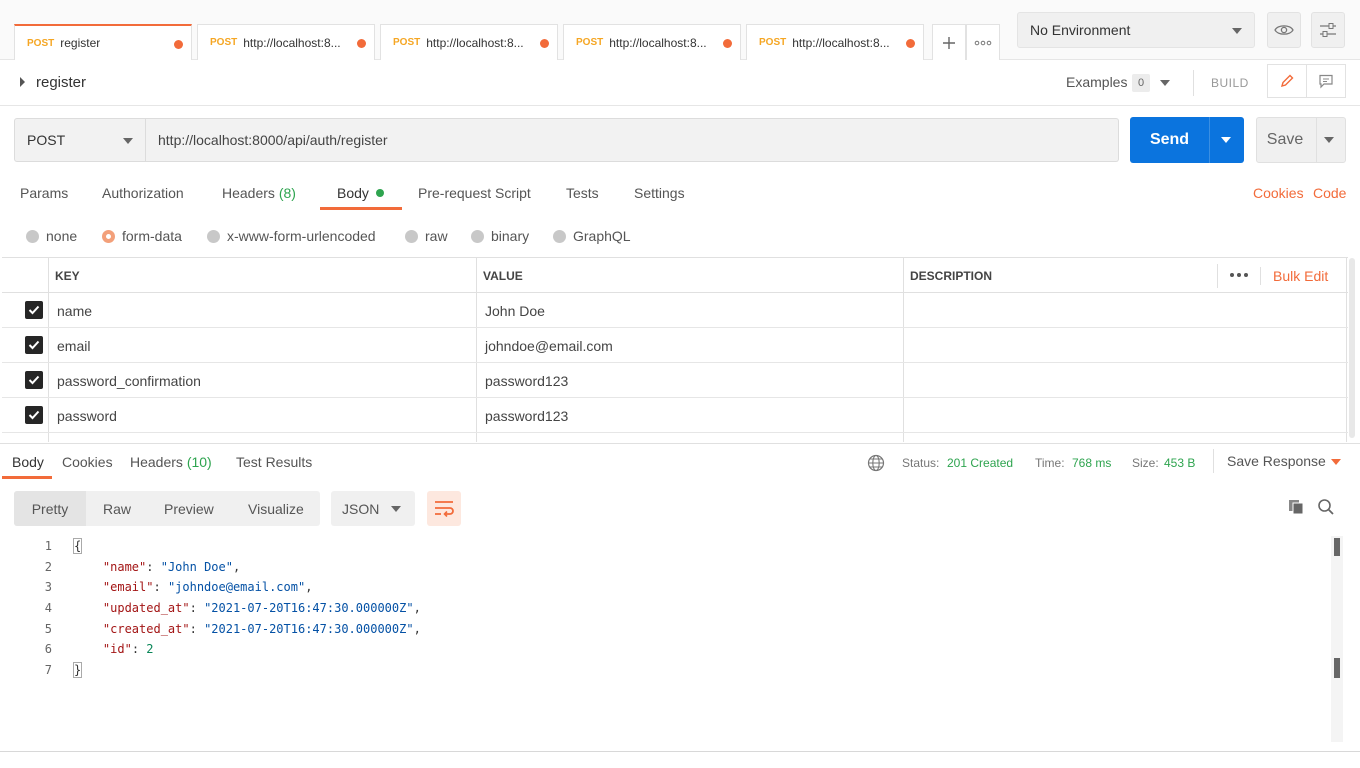 The height and width of the screenshot is (768, 1360). Describe the element at coordinates (511, 310) in the screenshot. I see `value-cell: John Doe` at that location.